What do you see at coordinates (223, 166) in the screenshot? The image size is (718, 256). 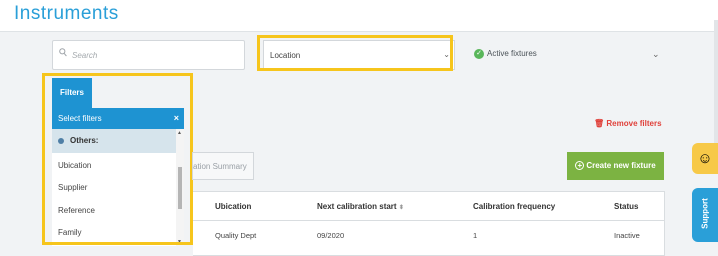 I see `summary-button: ation Summary` at bounding box center [223, 166].